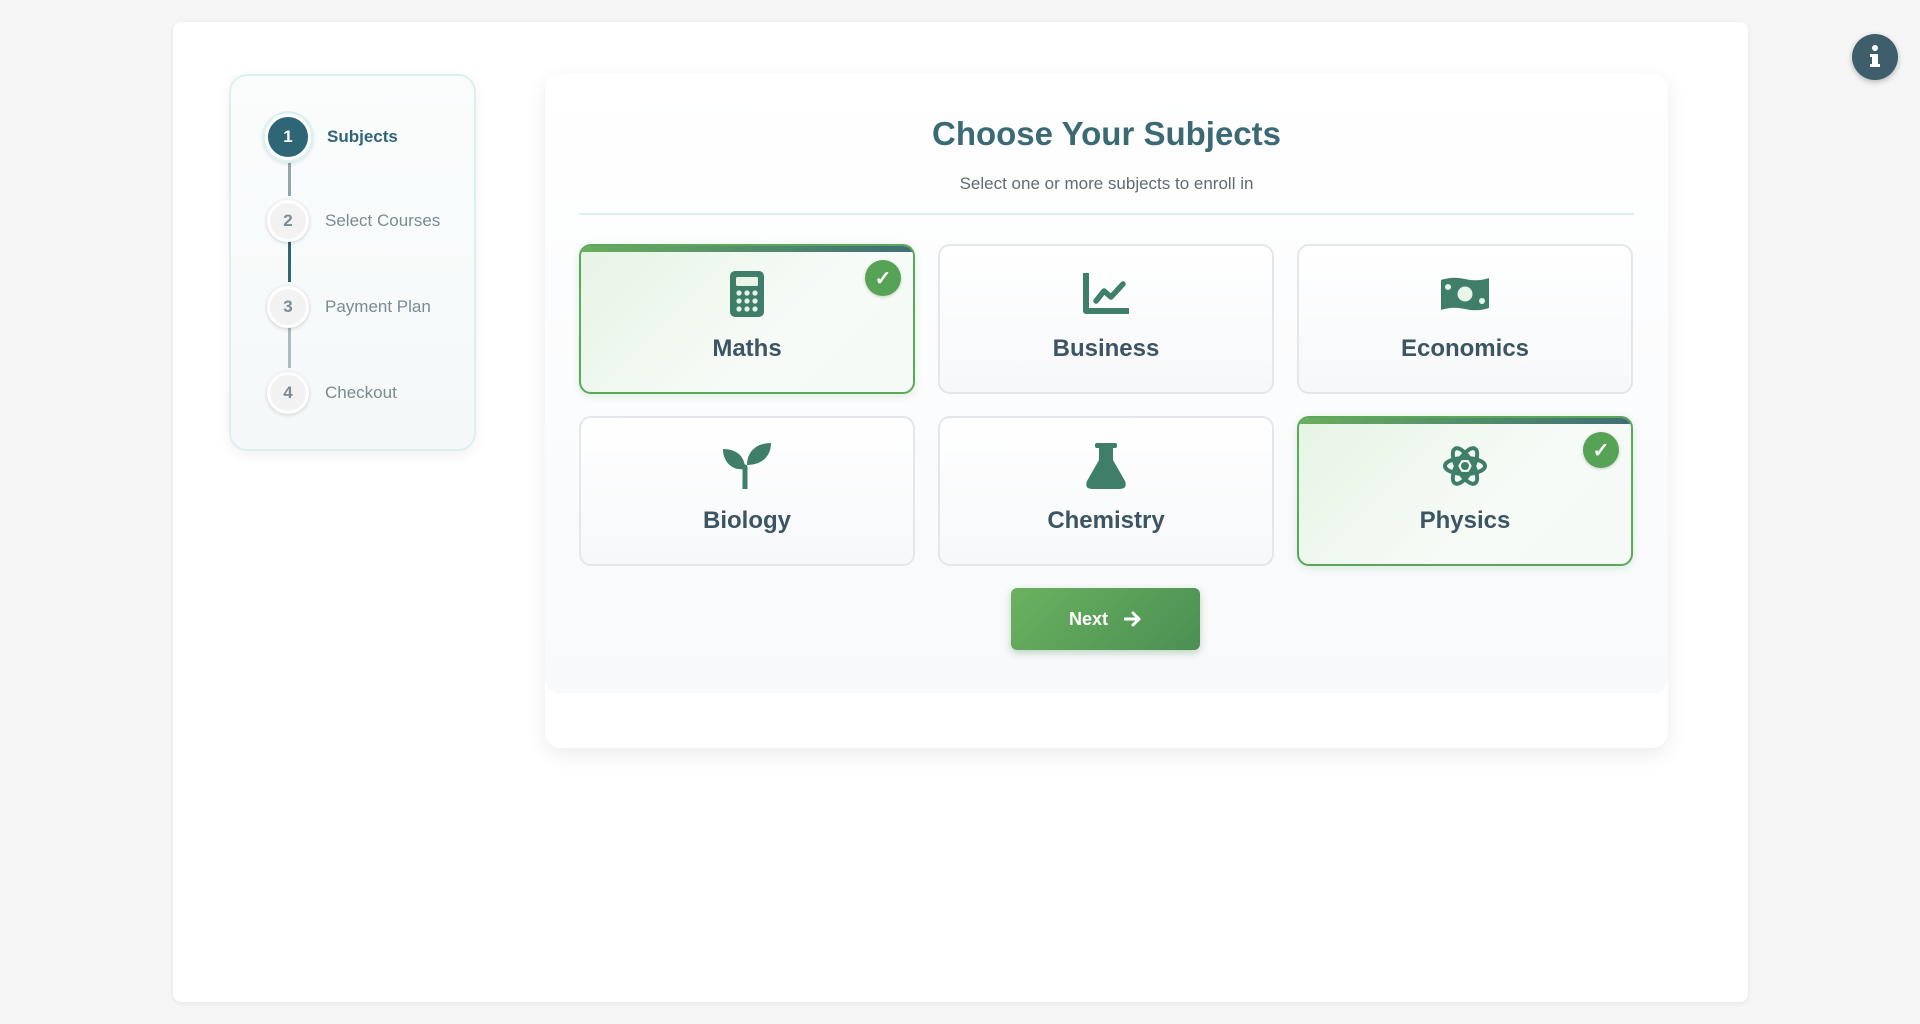  Describe the element at coordinates (1106, 466) in the screenshot. I see `flask-icon` at that location.